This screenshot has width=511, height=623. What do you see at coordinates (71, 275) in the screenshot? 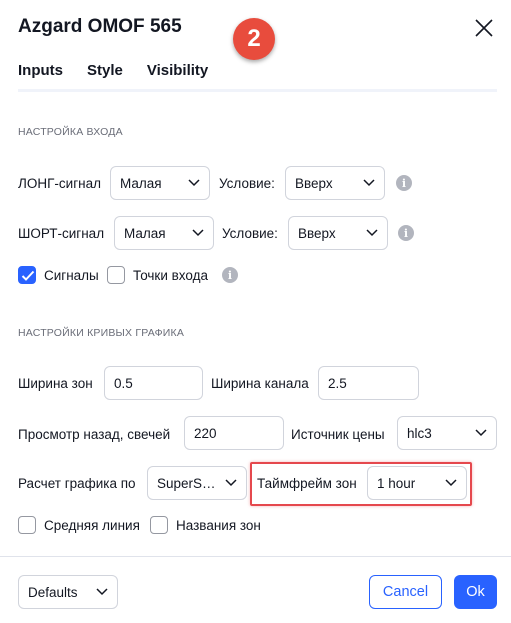
I see `signals-label: Сигналы` at bounding box center [71, 275].